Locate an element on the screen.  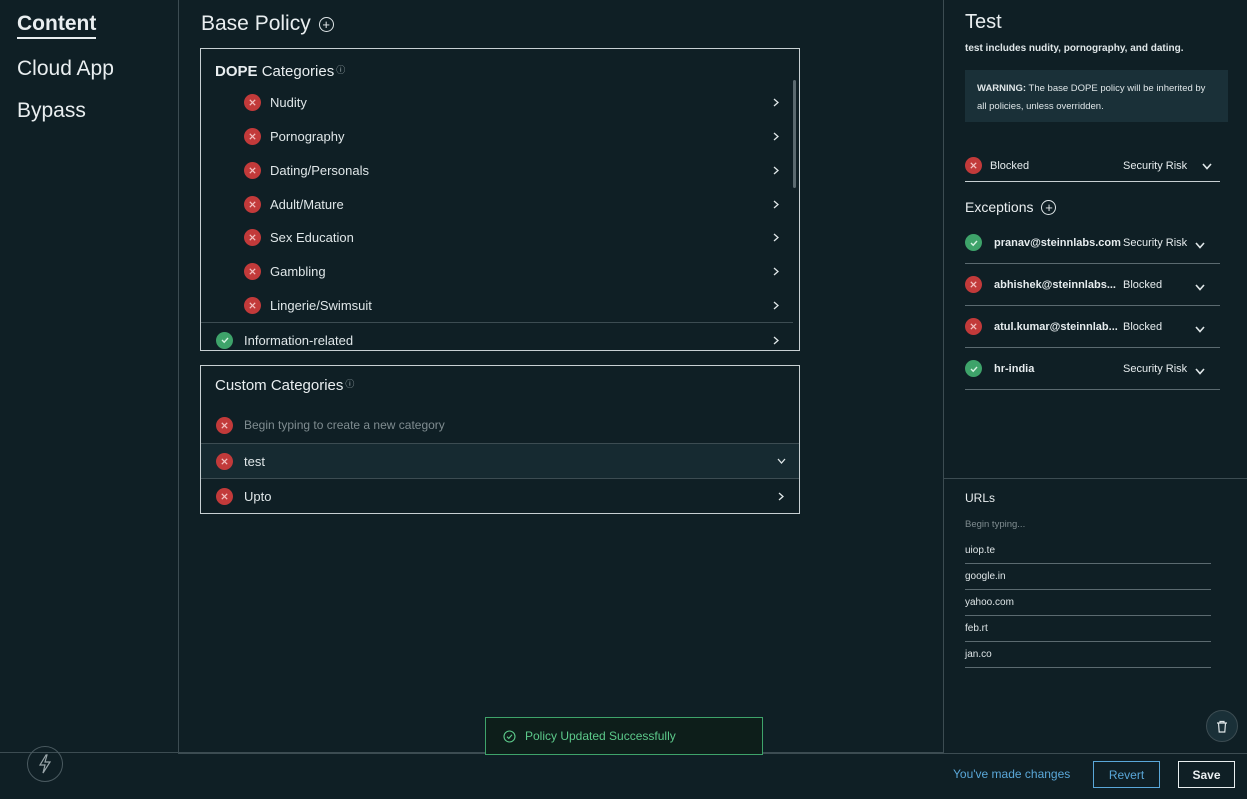
url-item: uiop.te is located at coordinates (1088, 551).